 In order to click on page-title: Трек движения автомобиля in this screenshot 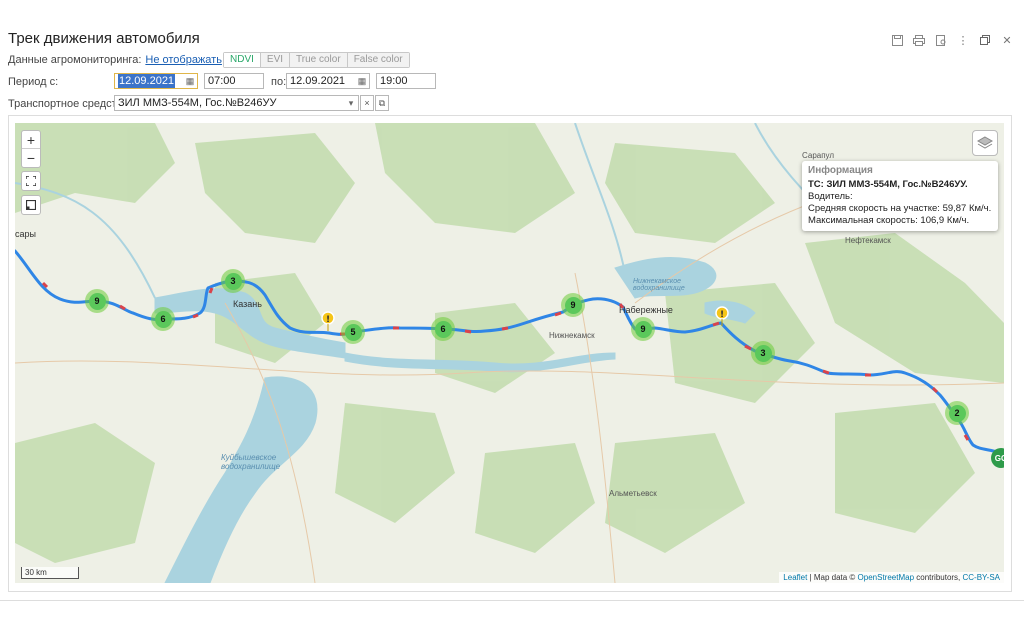, I will do `click(104, 38)`.